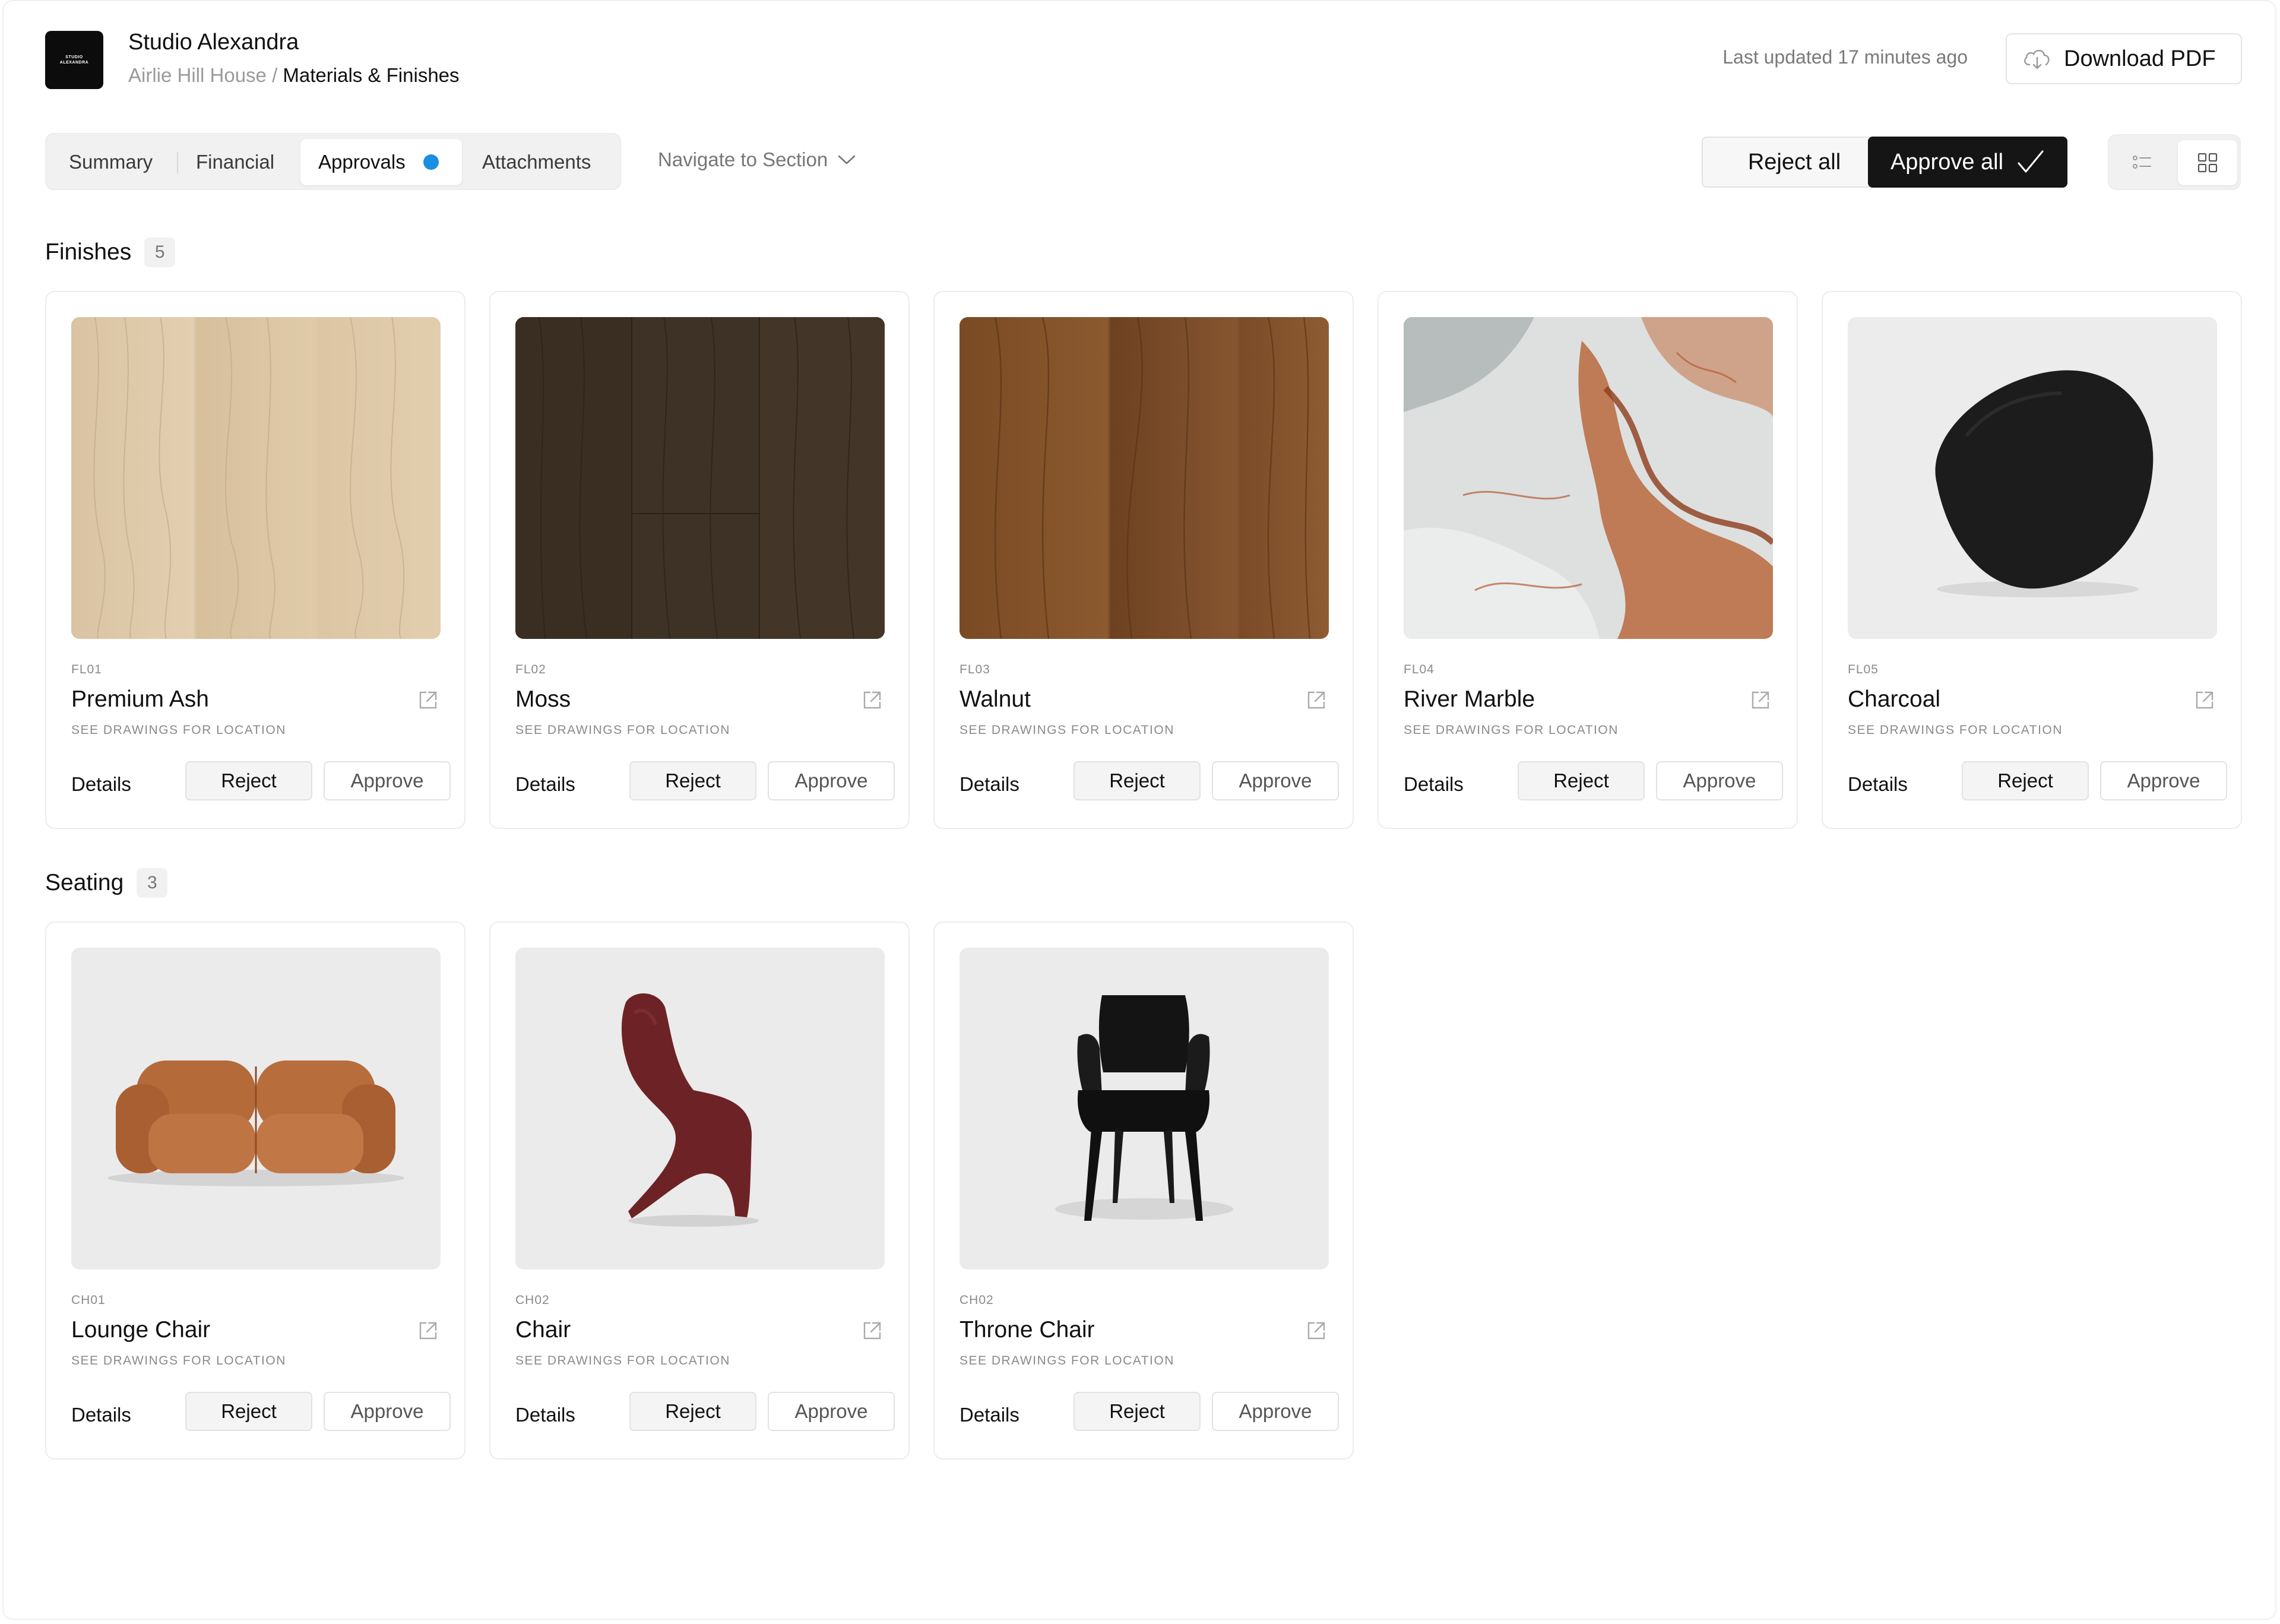  I want to click on tab-summary-label: Summary, so click(111, 162).